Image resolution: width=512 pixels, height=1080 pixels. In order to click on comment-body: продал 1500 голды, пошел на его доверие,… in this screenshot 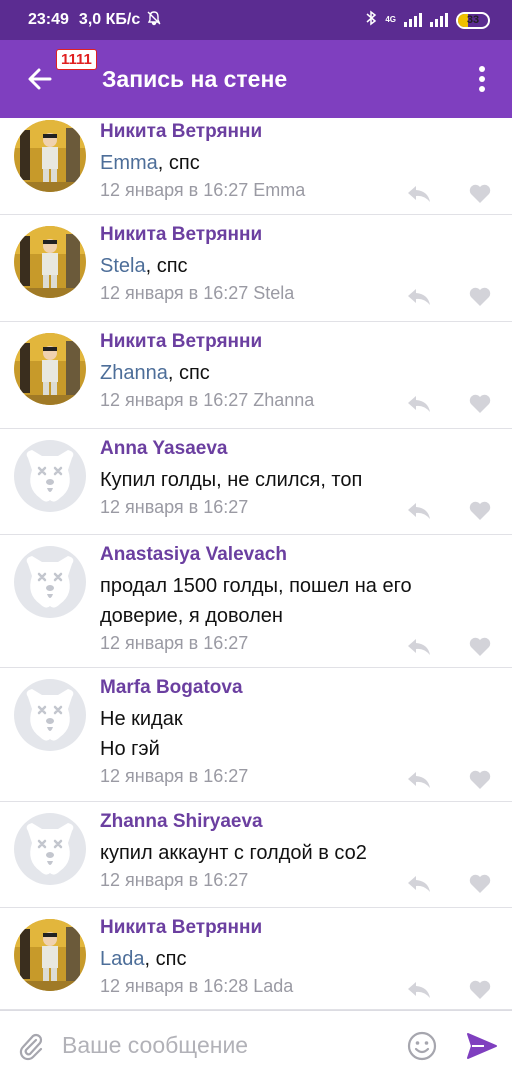, I will do `click(256, 601)`.